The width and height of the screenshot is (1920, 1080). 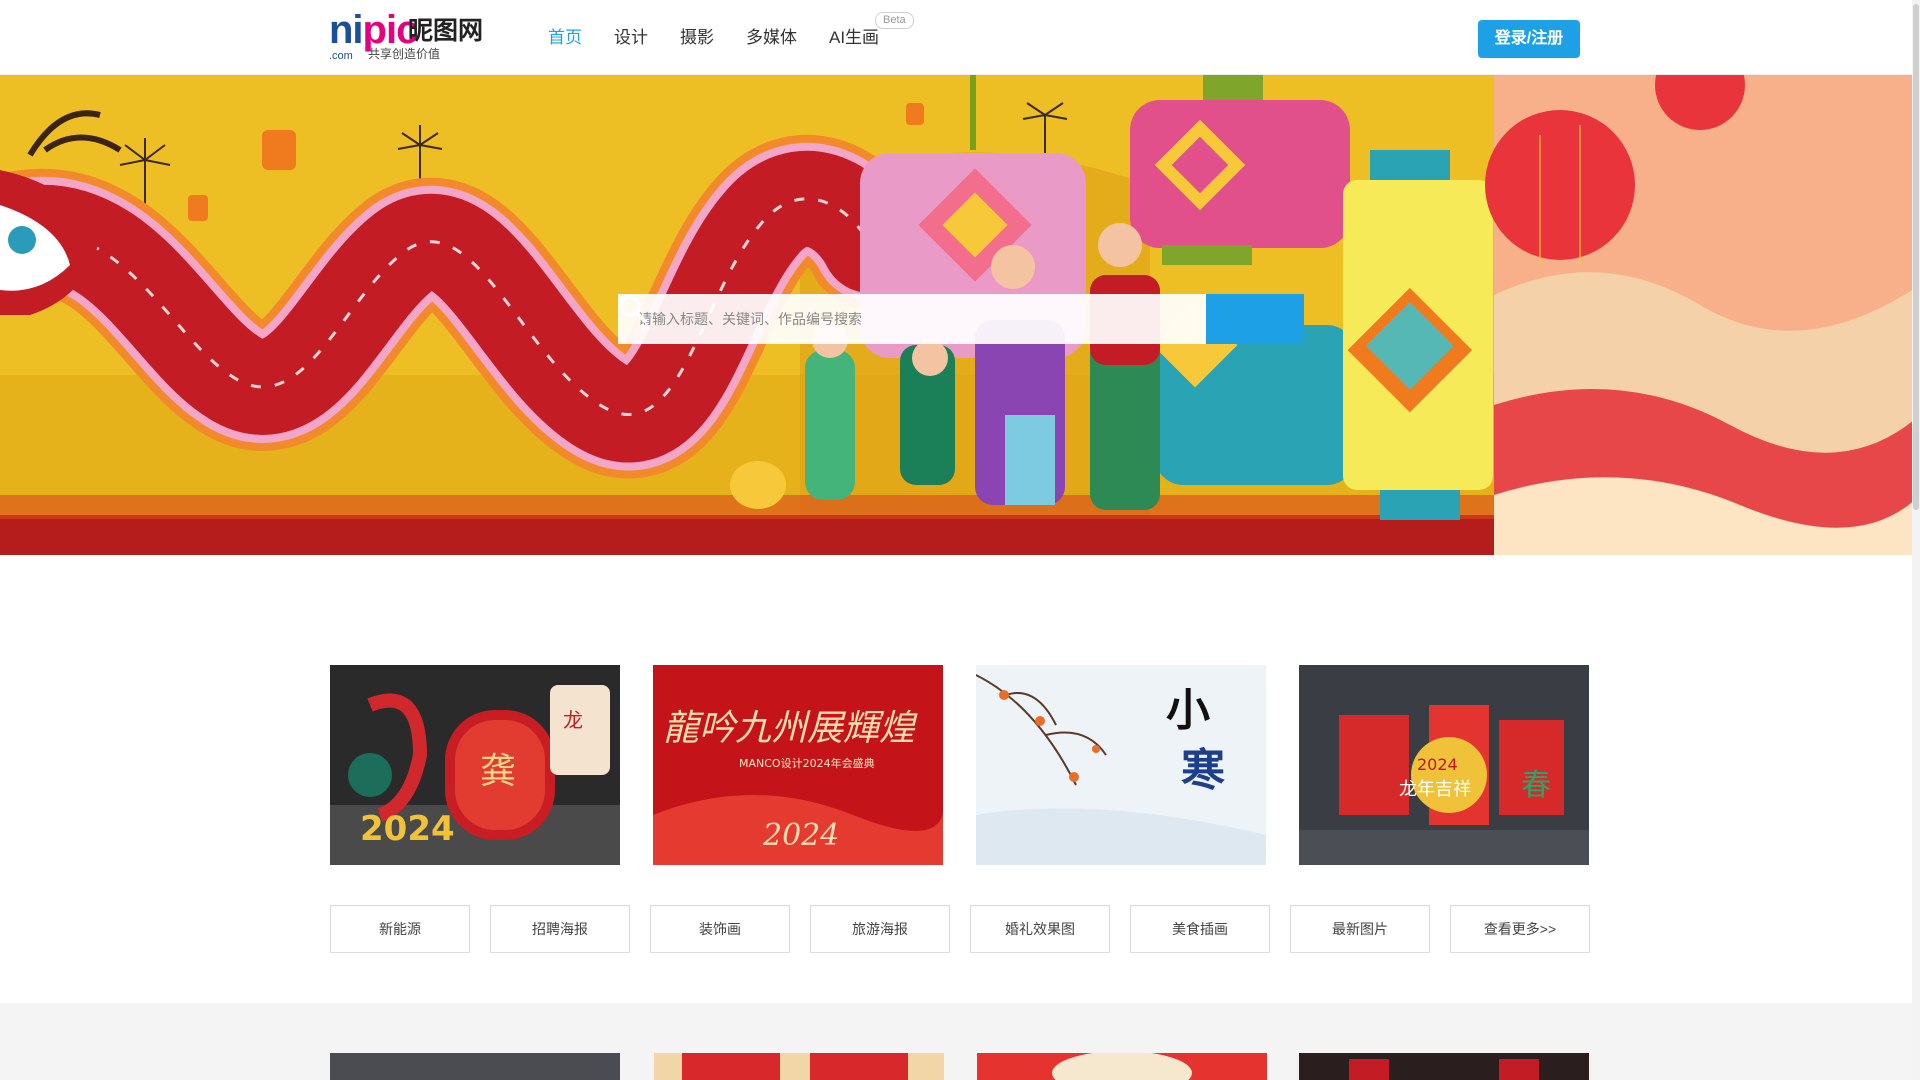 What do you see at coordinates (1200, 929) in the screenshot?
I see `tag-food-illustration: 美食插画` at bounding box center [1200, 929].